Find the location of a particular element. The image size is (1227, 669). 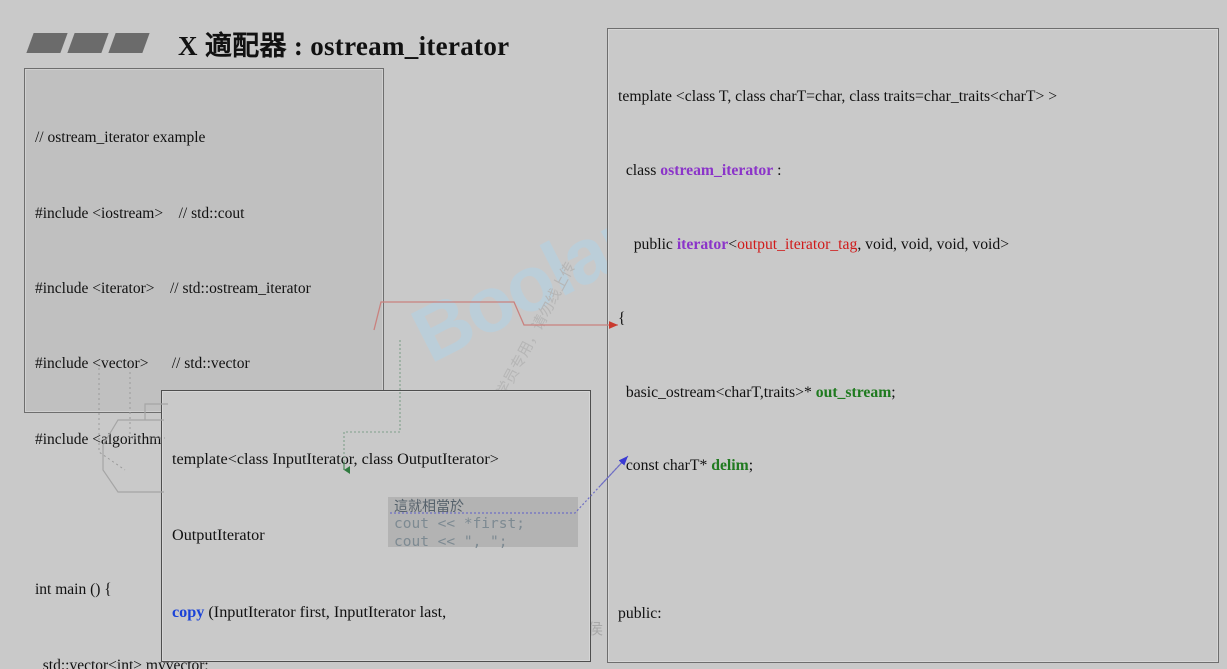

code-line: #include <vector> // std::vector is located at coordinates (142, 364).